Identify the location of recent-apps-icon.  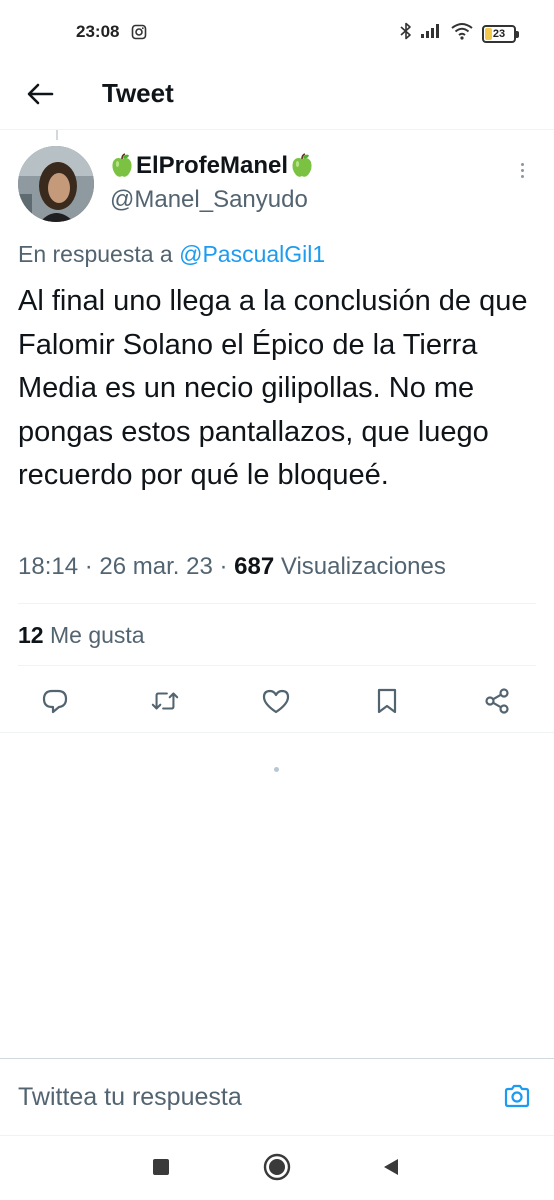
(161, 1167).